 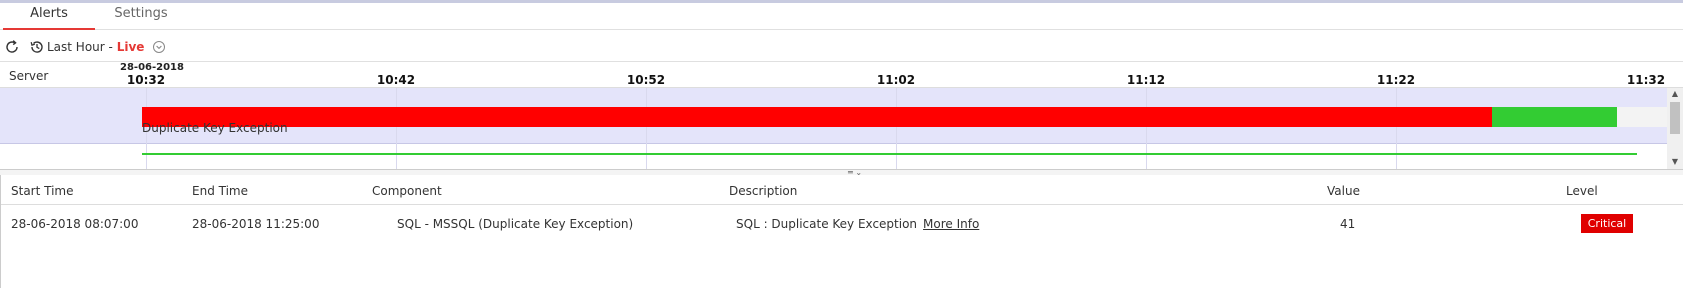 I want to click on chevron-down-circle-icon, so click(x=159, y=47).